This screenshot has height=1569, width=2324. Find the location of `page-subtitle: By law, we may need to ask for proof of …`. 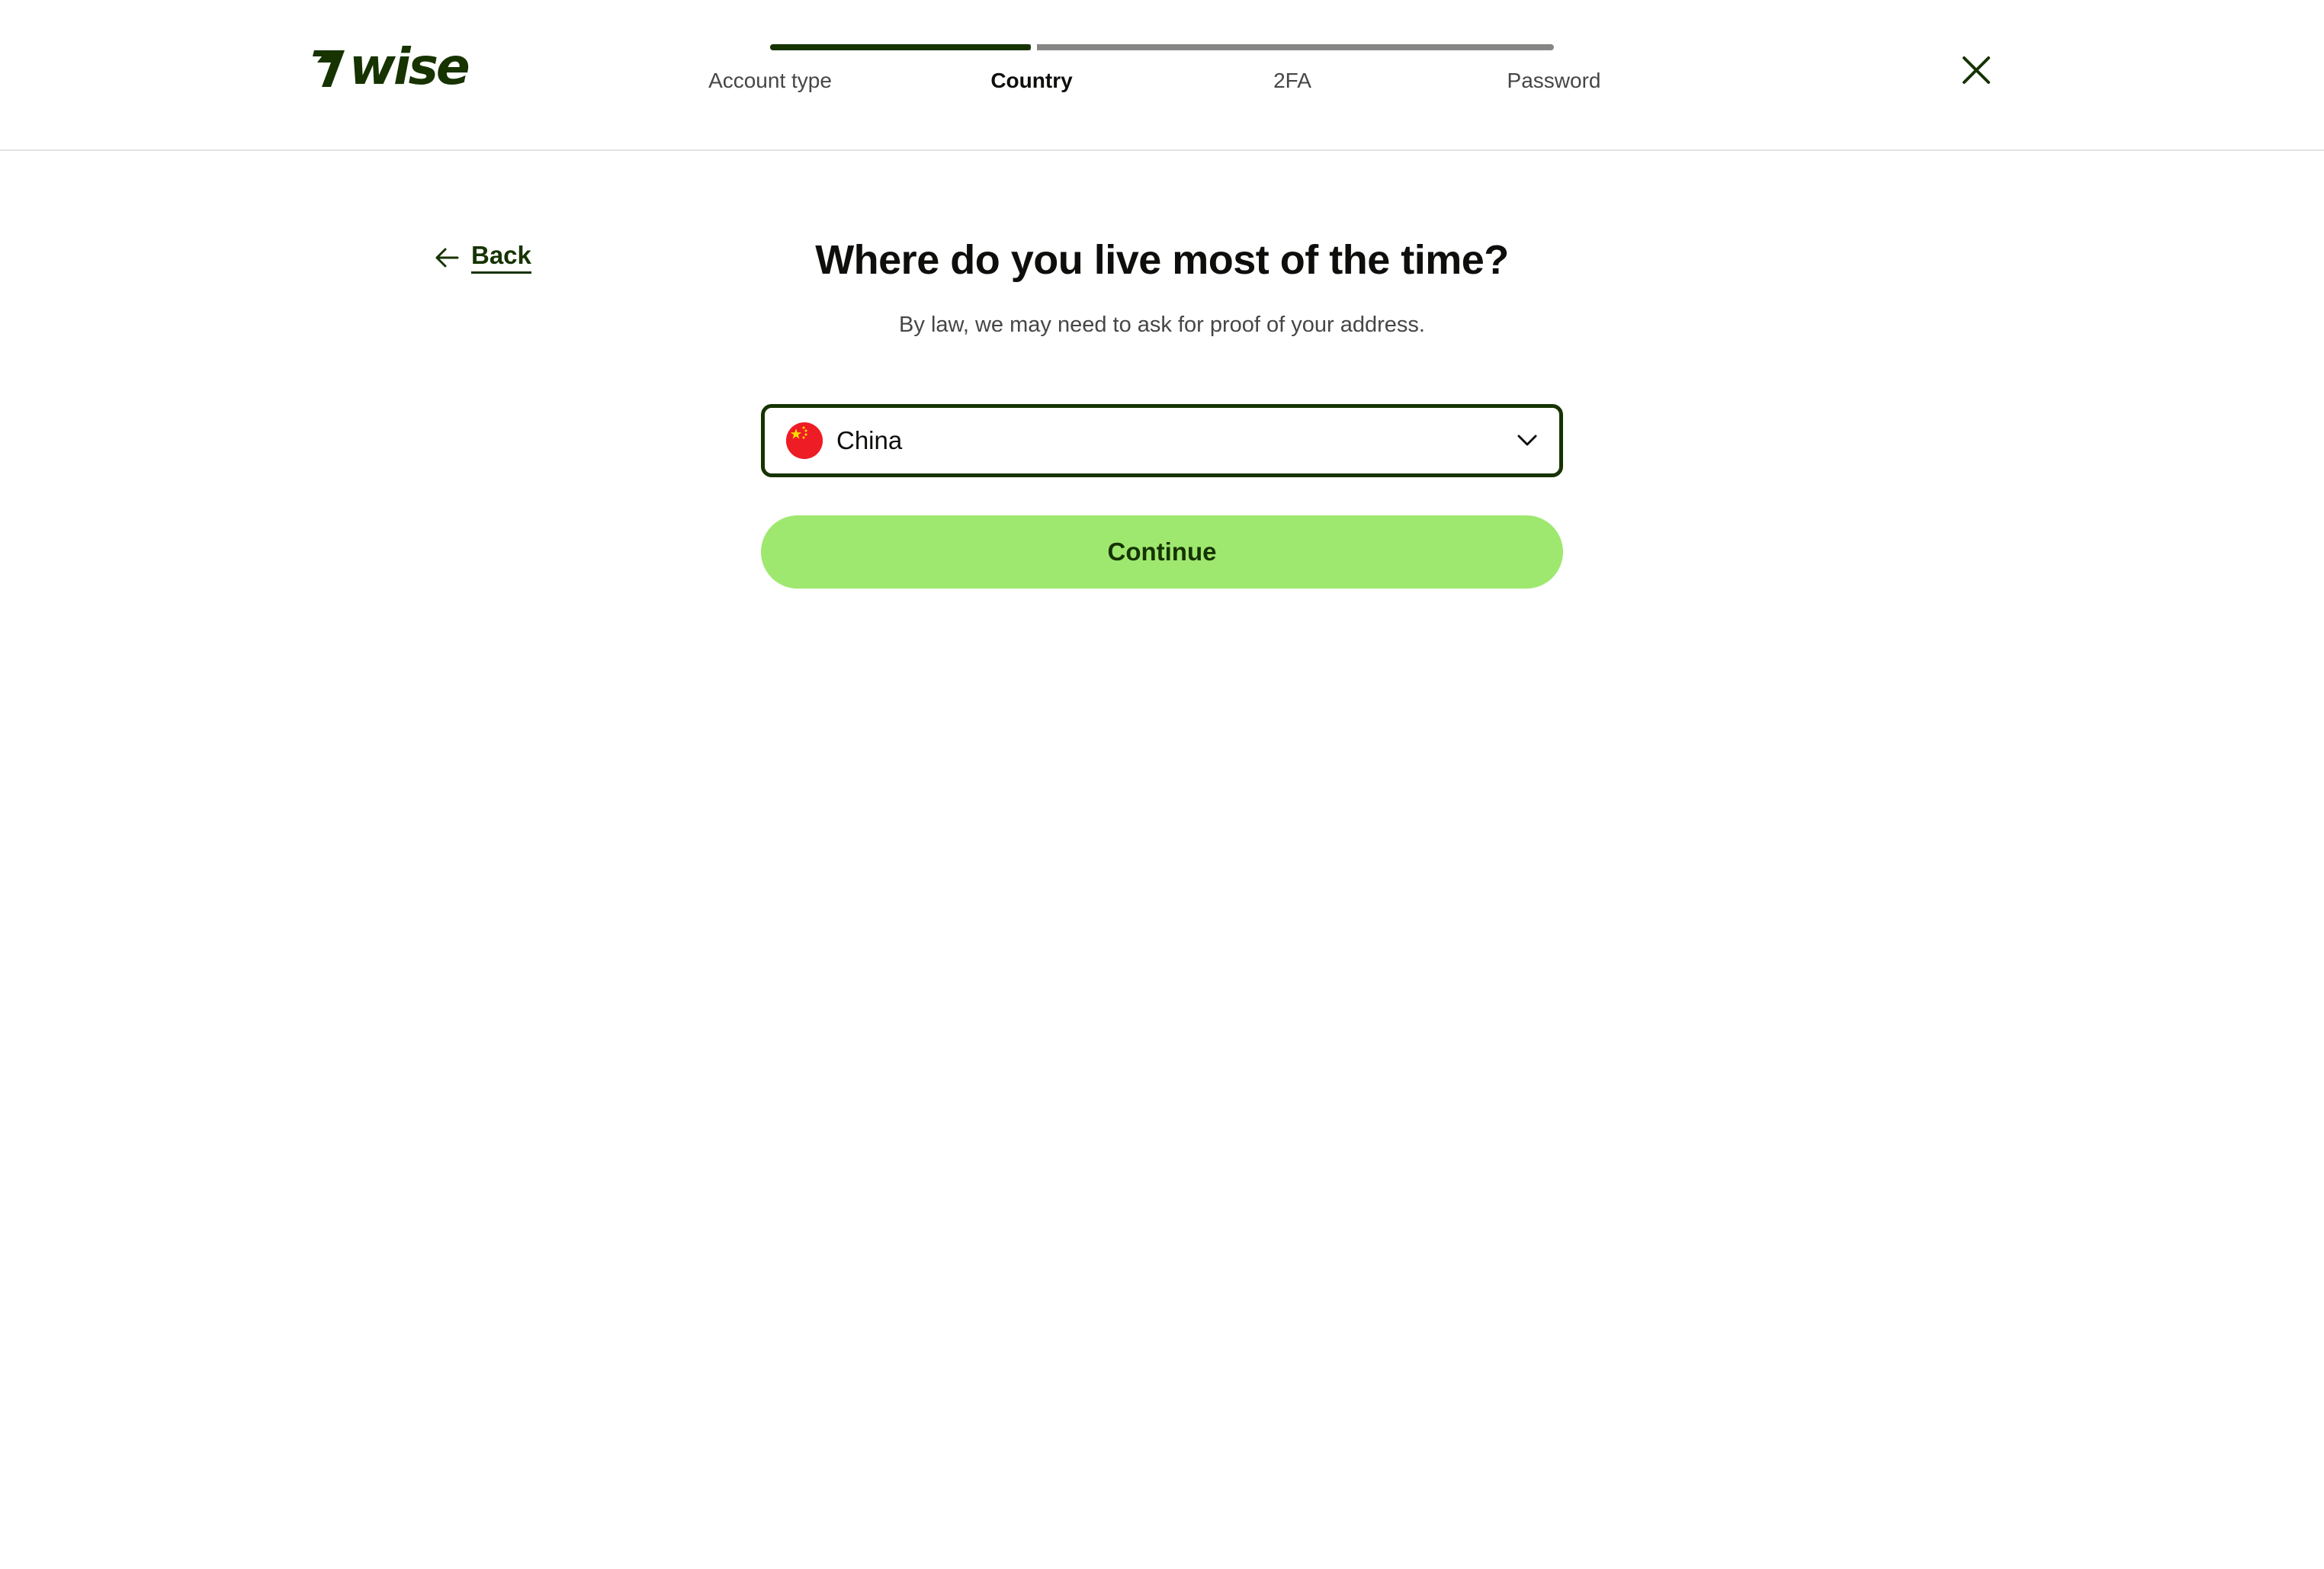

page-subtitle: By law, we may need to ask for proof of … is located at coordinates (1162, 325).